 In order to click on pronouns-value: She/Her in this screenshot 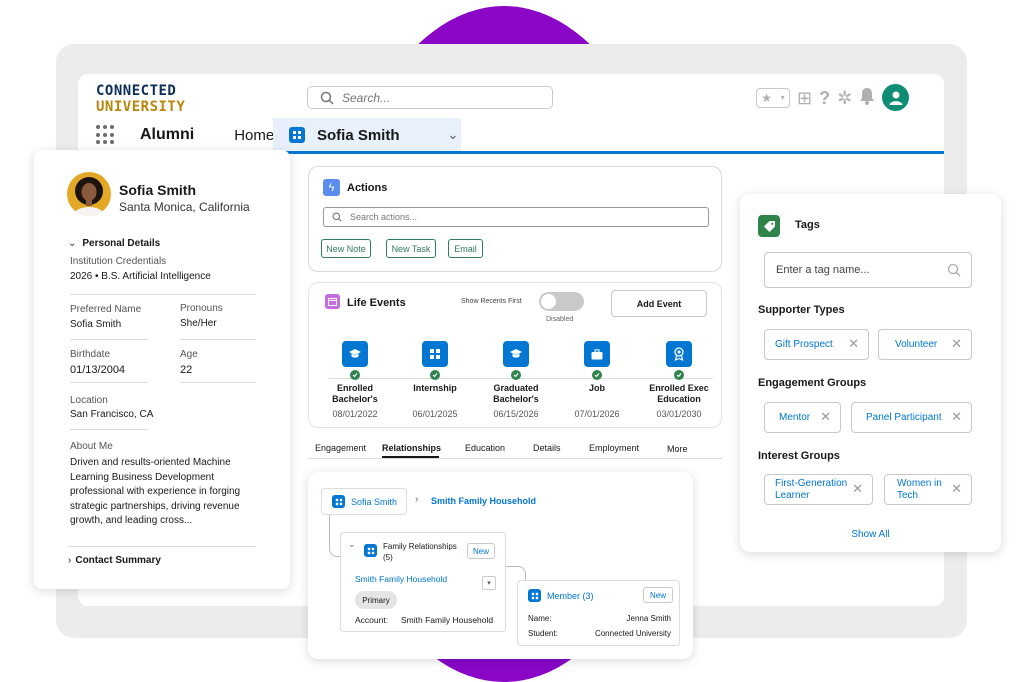, I will do `click(198, 323)`.